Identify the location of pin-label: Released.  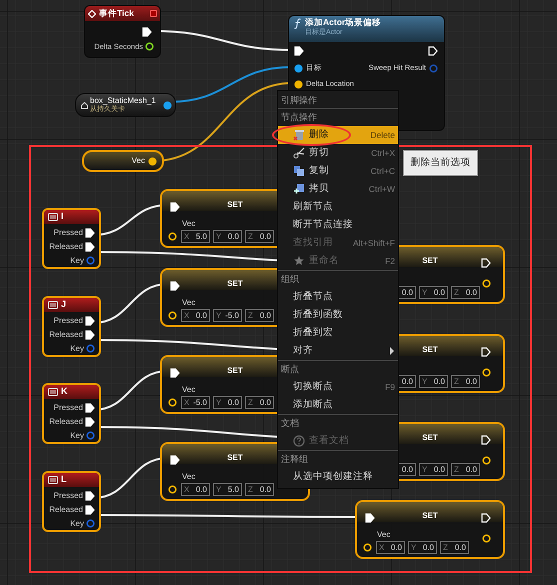
(66, 422).